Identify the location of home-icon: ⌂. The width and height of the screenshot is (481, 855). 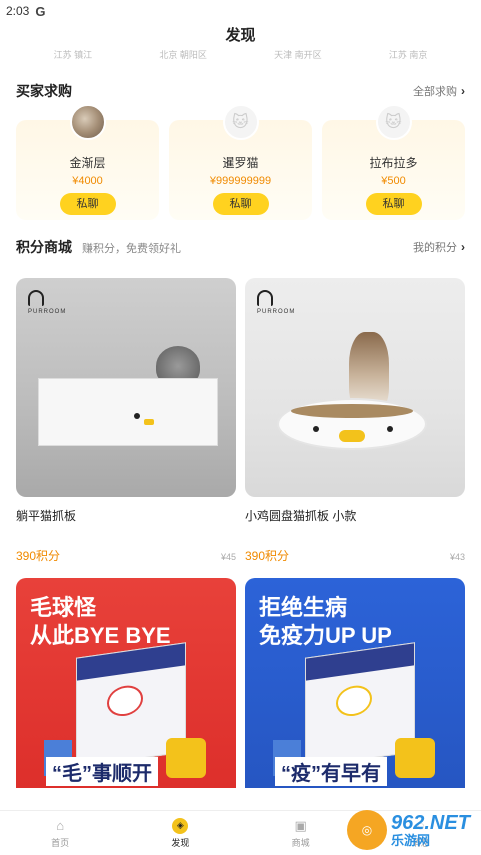
(60, 825).